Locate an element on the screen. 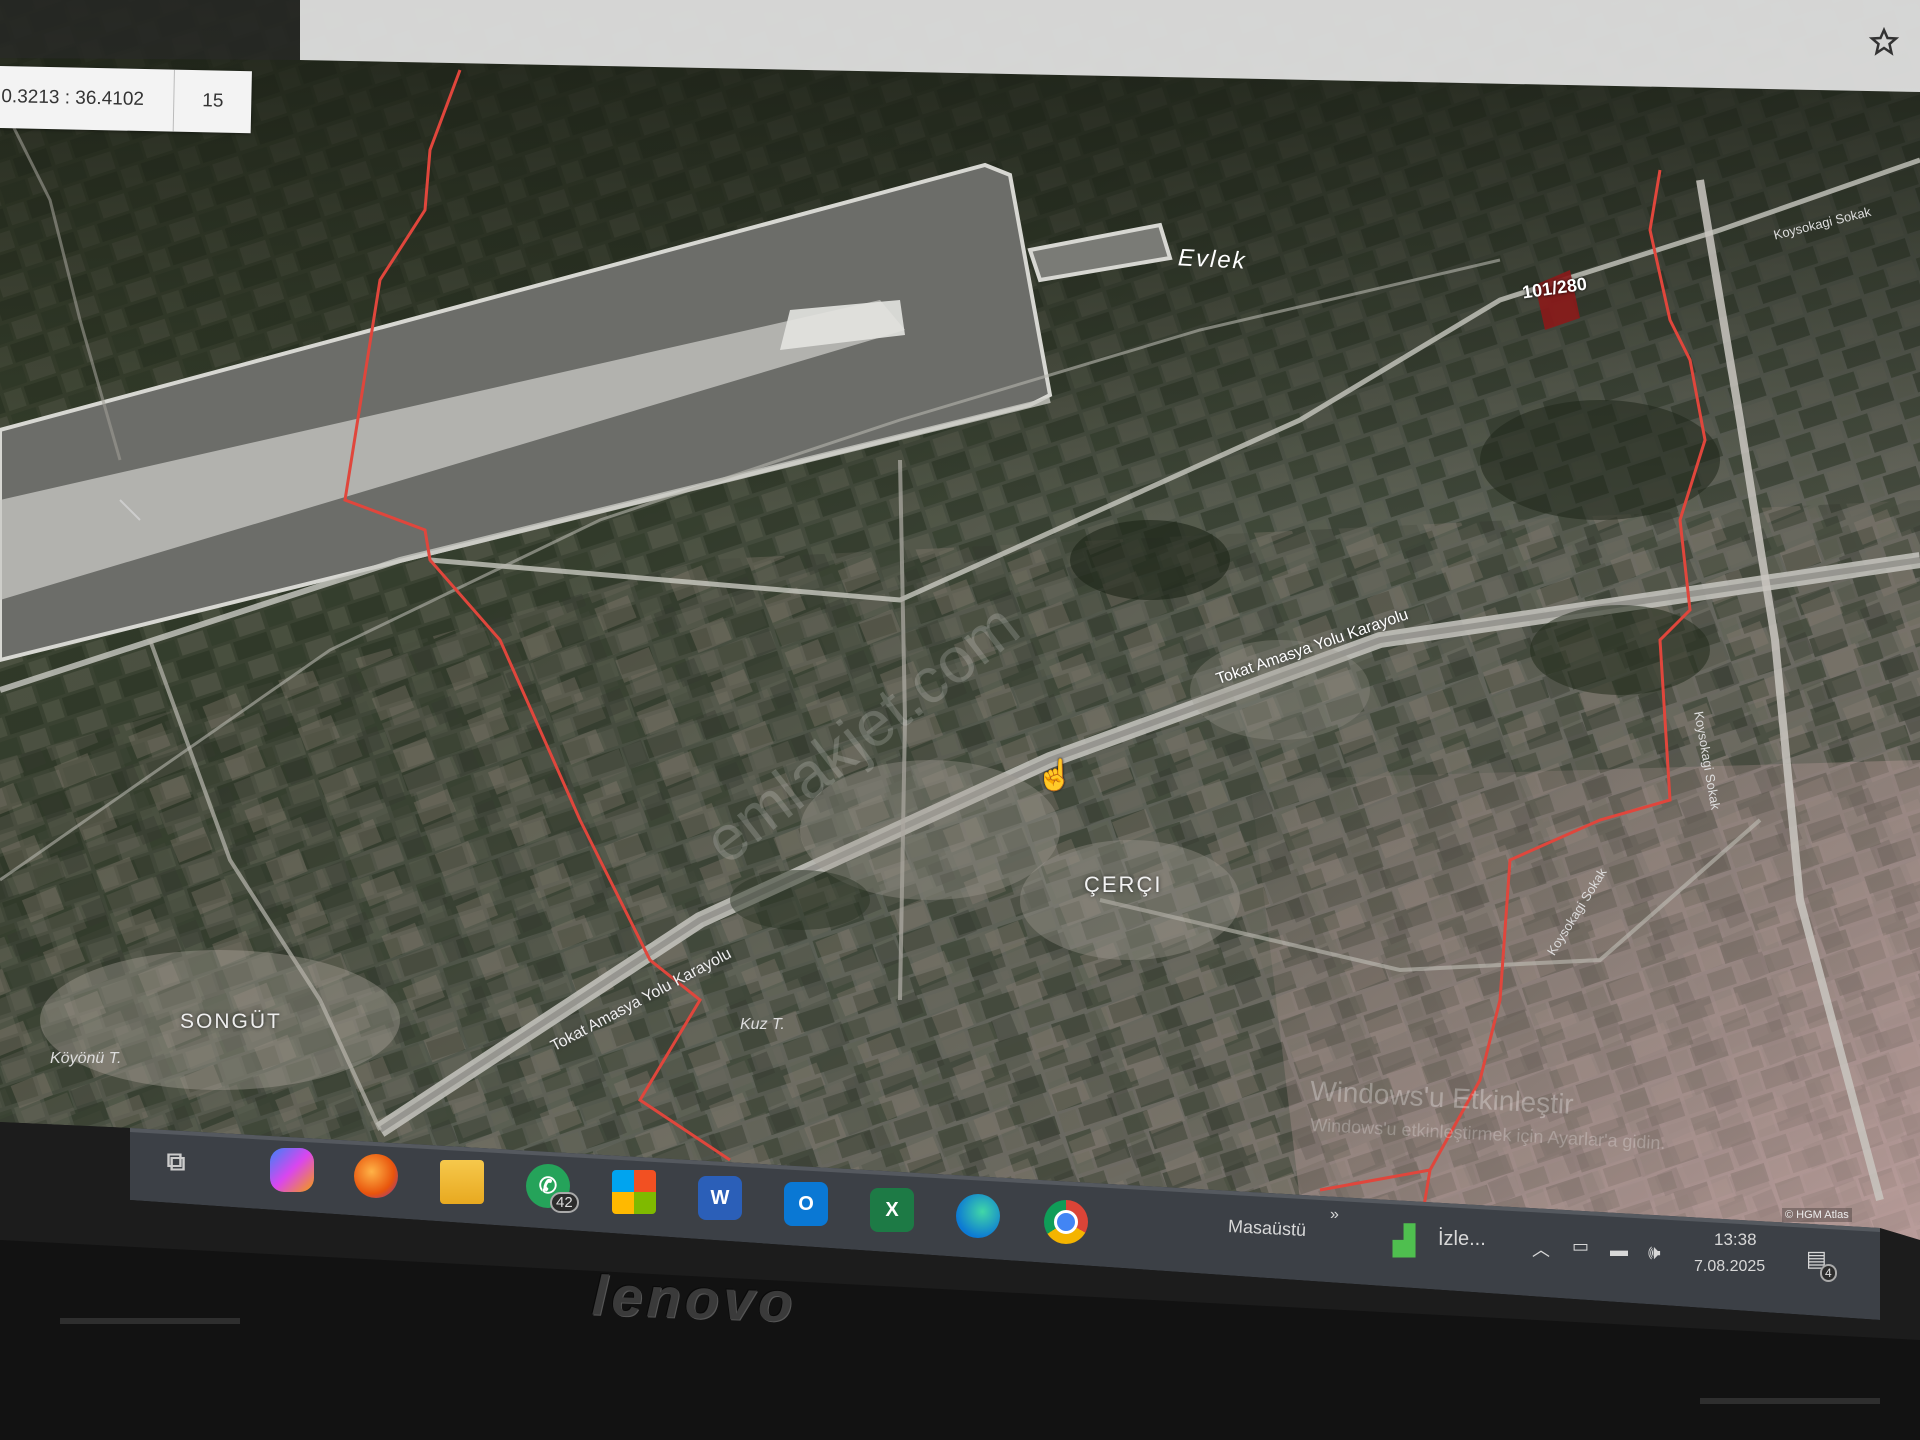 This screenshot has width=1920, height=1440. outlook-icon: O is located at coordinates (806, 1204).